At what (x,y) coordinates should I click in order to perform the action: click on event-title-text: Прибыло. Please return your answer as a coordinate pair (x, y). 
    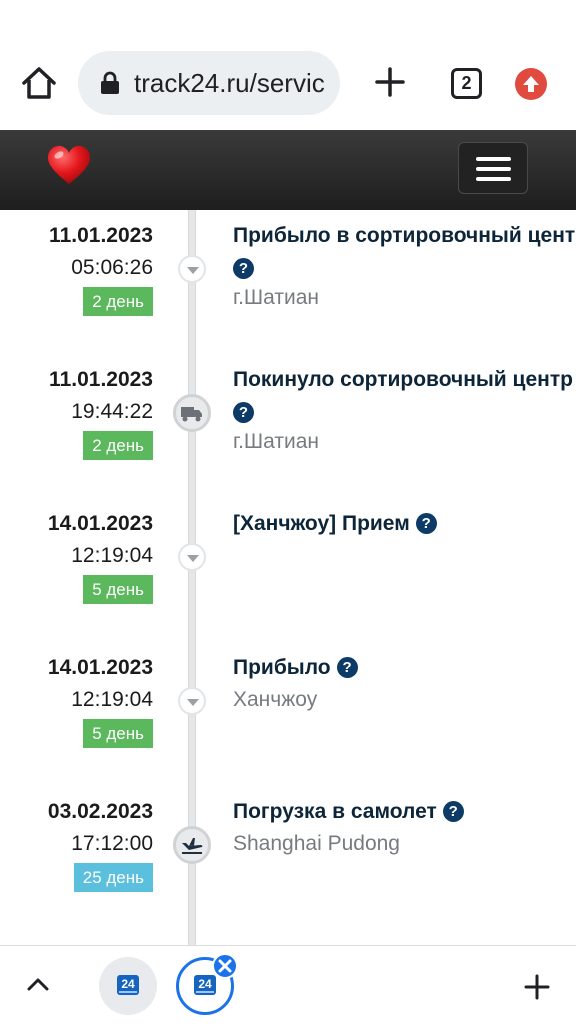
    Looking at the image, I should click on (282, 667).